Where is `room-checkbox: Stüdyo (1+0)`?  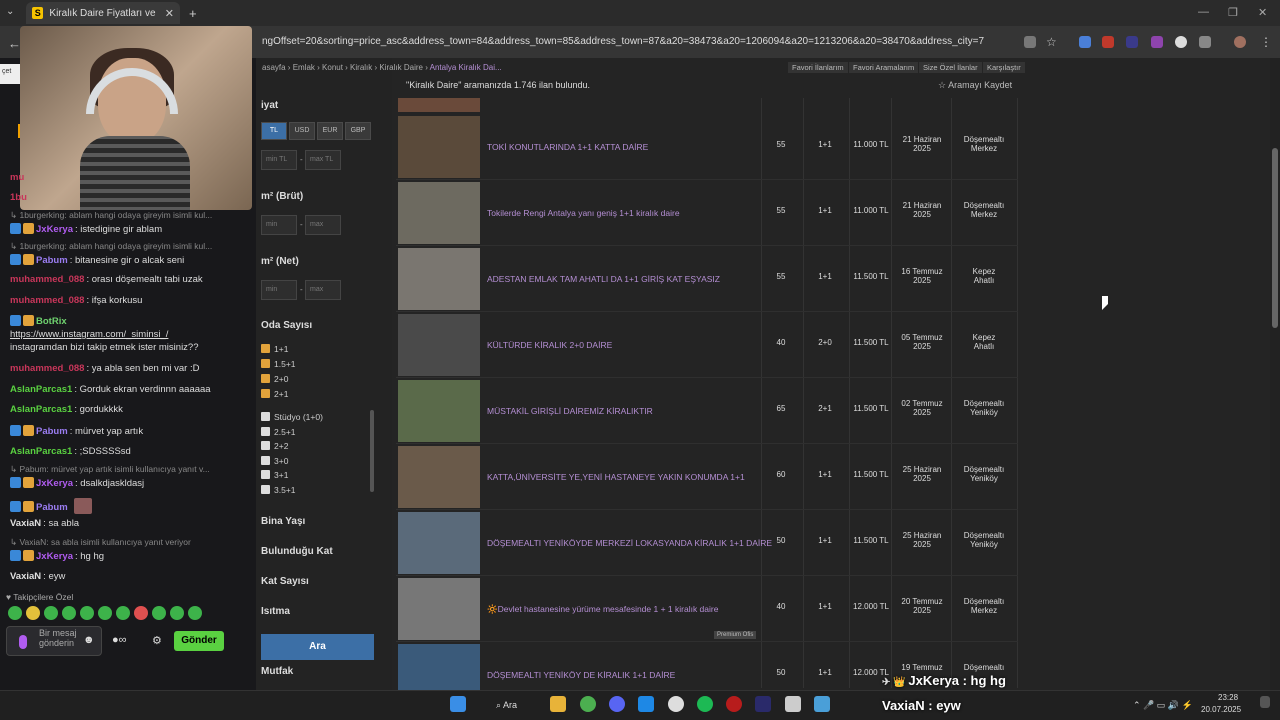 room-checkbox: Stüdyo (1+0) is located at coordinates (292, 417).